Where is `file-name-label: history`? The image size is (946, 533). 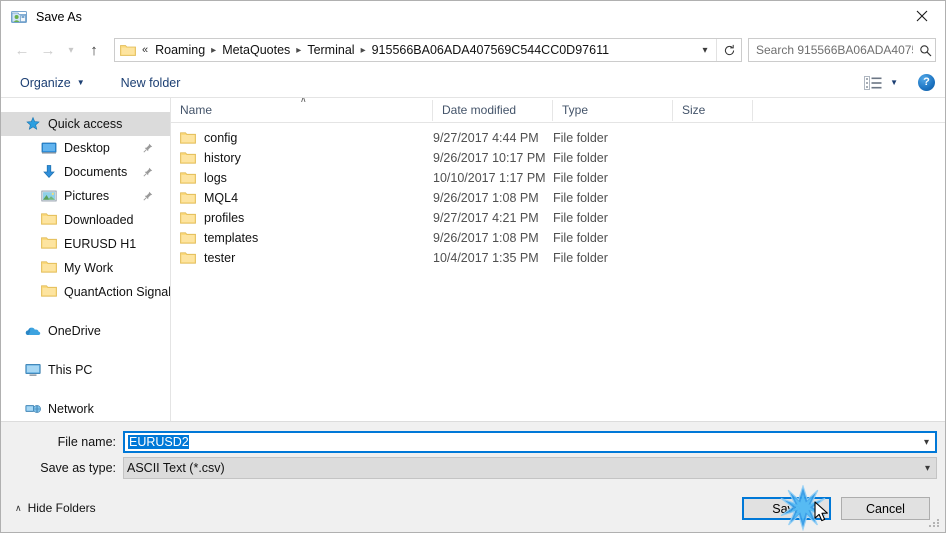 file-name-label: history is located at coordinates (222, 158).